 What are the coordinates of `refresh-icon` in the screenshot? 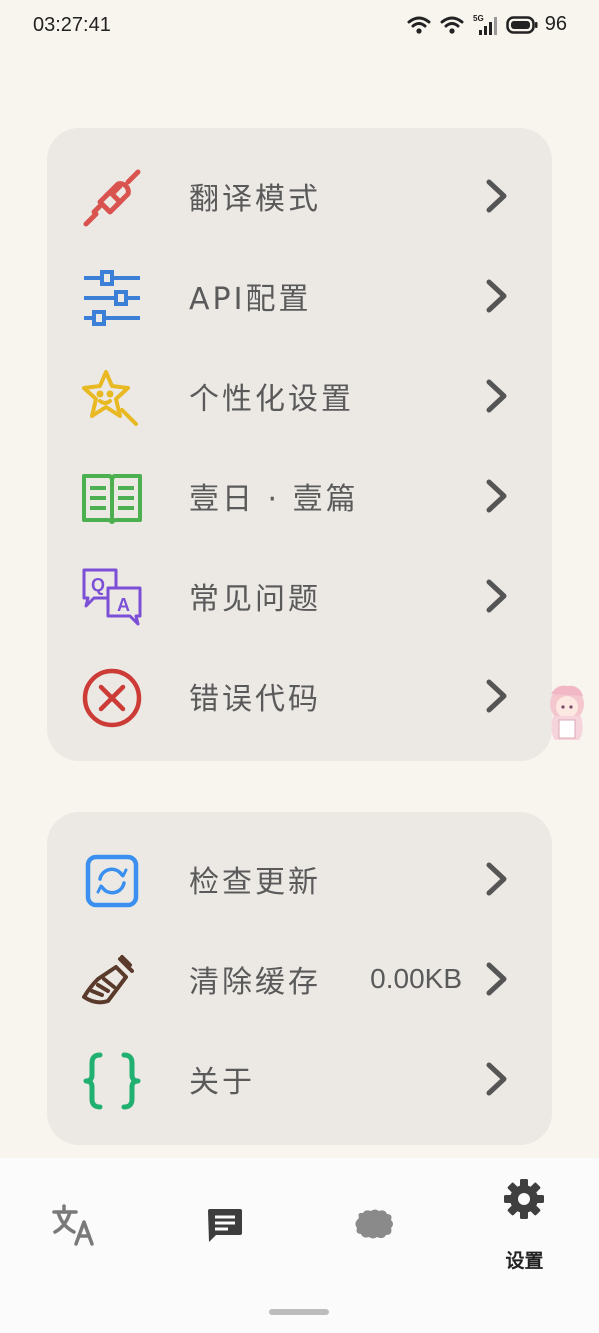 It's located at (112, 881).